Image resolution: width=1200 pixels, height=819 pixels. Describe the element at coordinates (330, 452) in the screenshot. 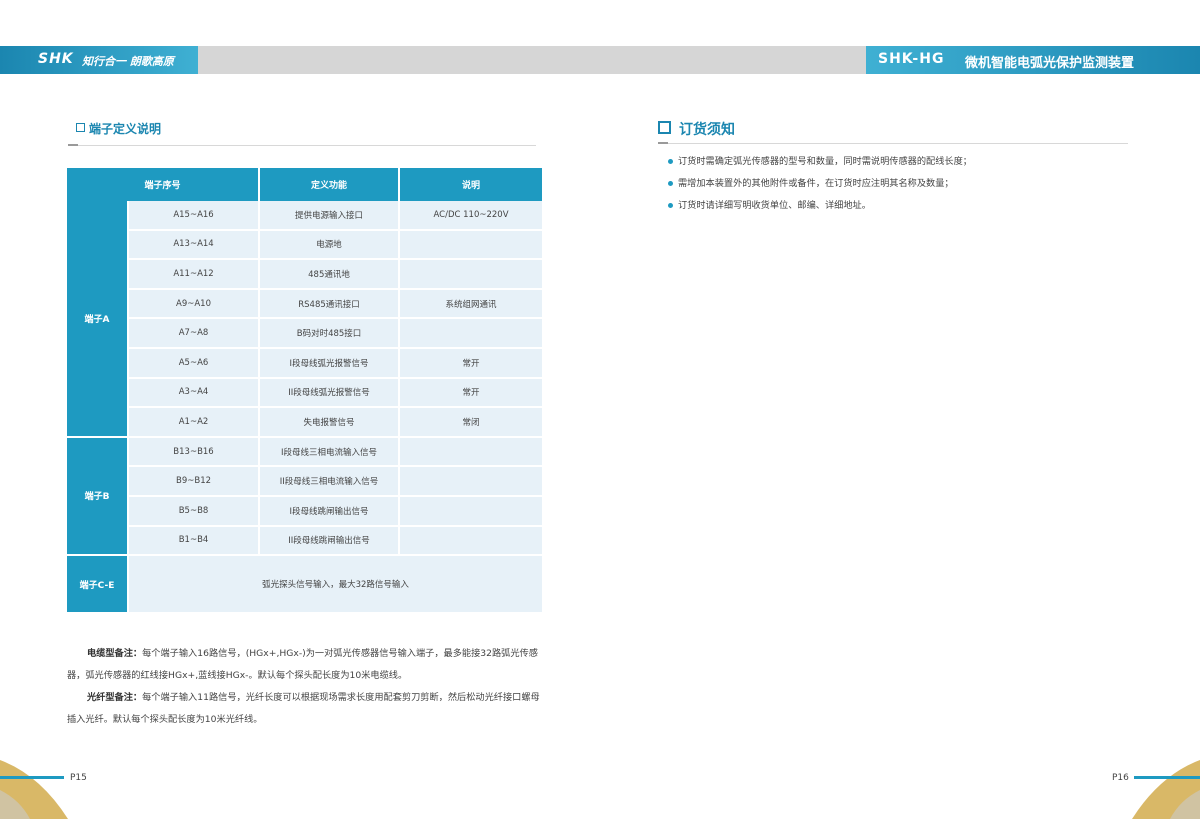

I see `terminal-function: I段母线三相电流输入信号` at that location.